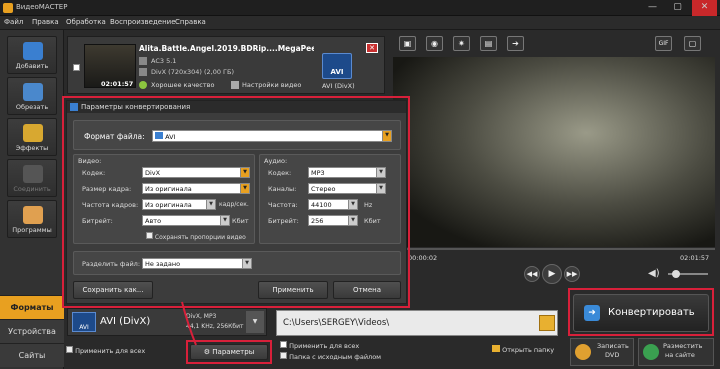 The width and height of the screenshot is (720, 369). Describe the element at coordinates (13, 22) in the screenshot. I see `menu-file: Файл` at that location.